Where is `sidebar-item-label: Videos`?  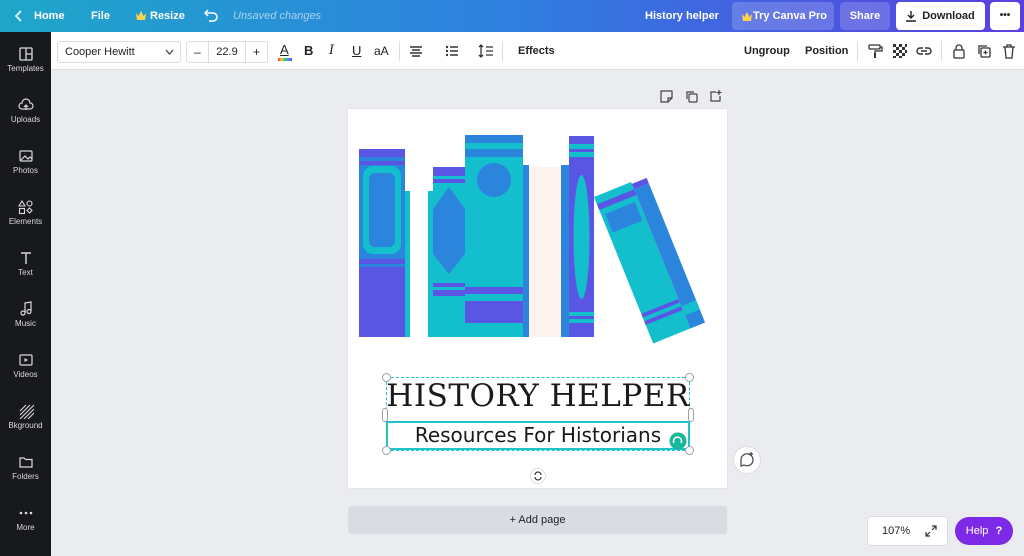 sidebar-item-label: Videos is located at coordinates (25, 374).